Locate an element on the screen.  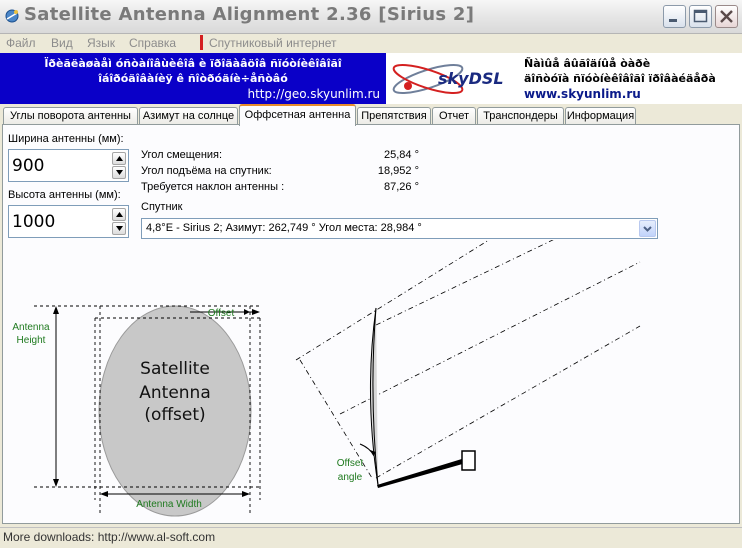
width-down-button is located at coordinates (119, 172).